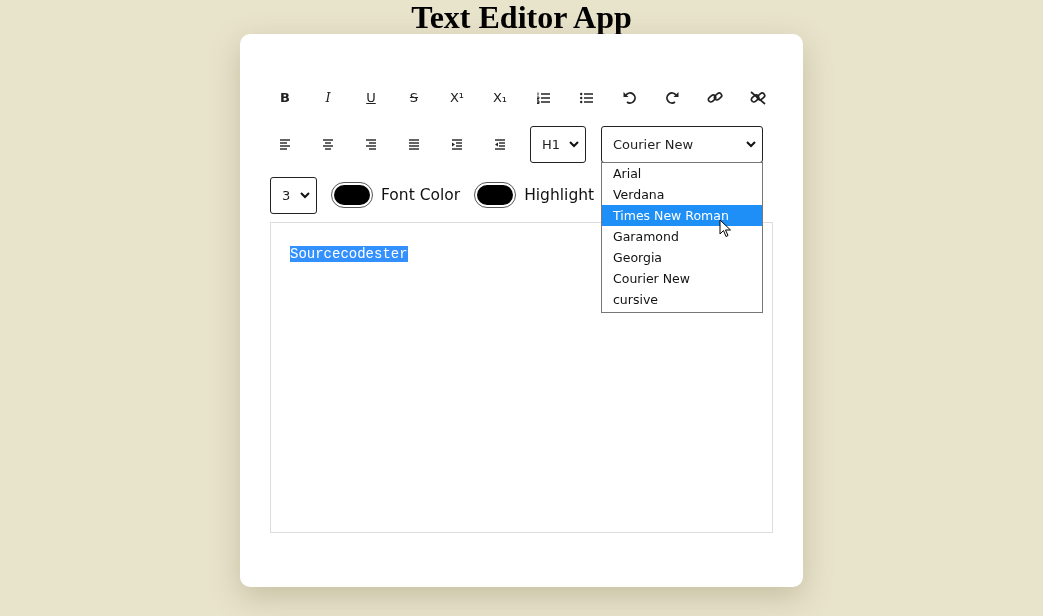  Describe the element at coordinates (682, 236) in the screenshot. I see `font-option: Garamond` at that location.